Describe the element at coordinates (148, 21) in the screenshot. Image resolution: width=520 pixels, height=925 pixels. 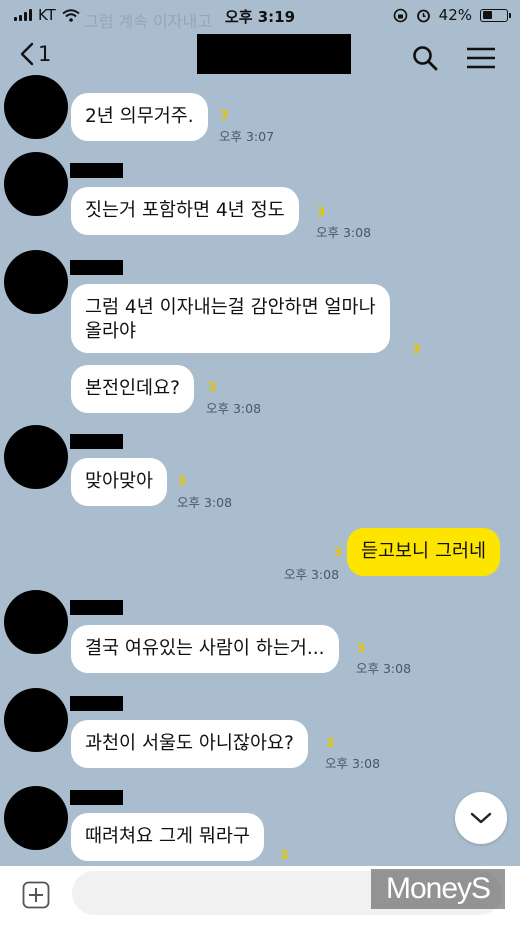
I see `ghost-preview-text: 그럼 계속 이자내고` at that location.